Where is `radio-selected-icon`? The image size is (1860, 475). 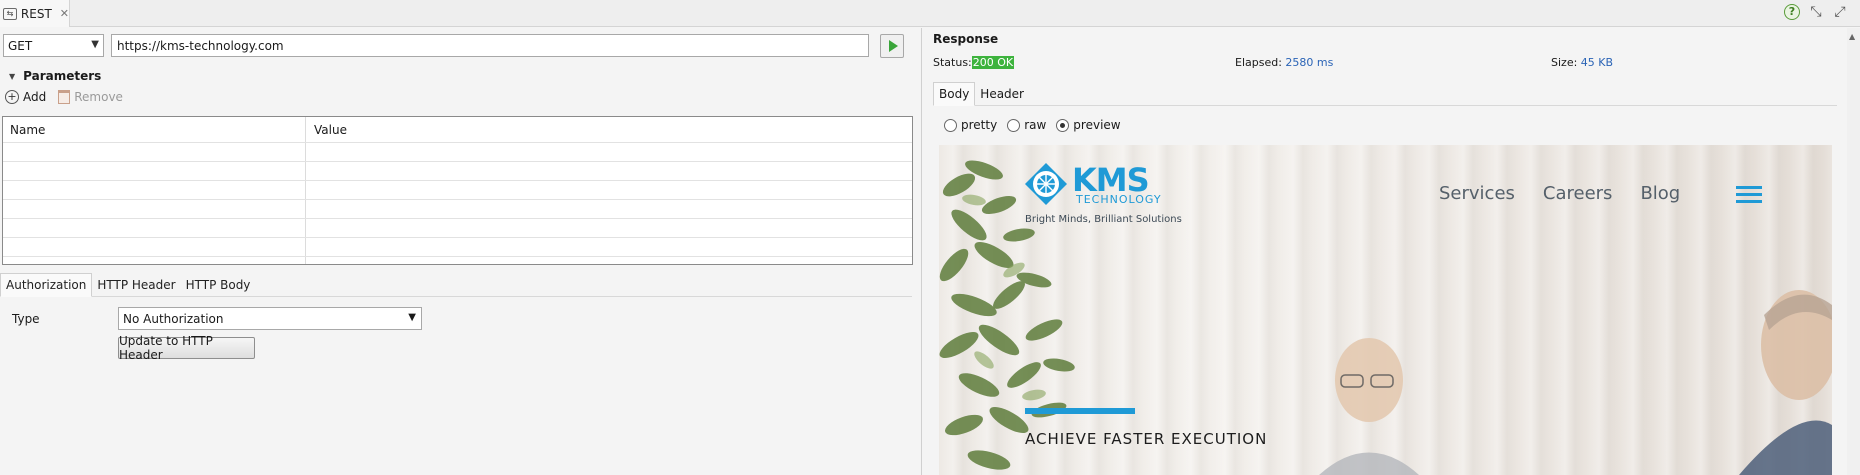
radio-selected-icon is located at coordinates (1063, 125).